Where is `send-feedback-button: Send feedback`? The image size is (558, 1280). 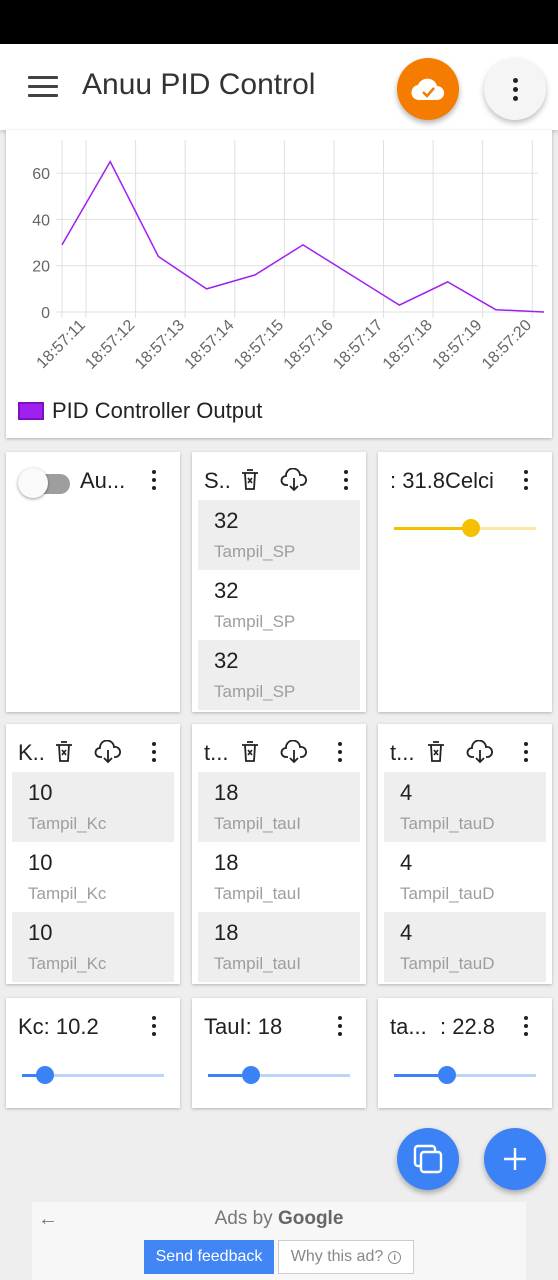 send-feedback-button: Send feedback is located at coordinates (209, 1257).